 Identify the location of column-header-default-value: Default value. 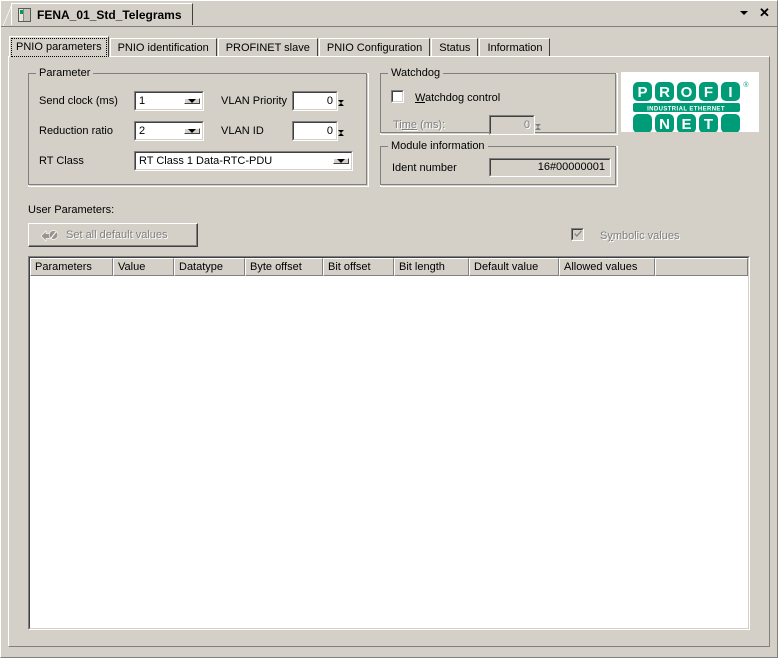
(514, 267).